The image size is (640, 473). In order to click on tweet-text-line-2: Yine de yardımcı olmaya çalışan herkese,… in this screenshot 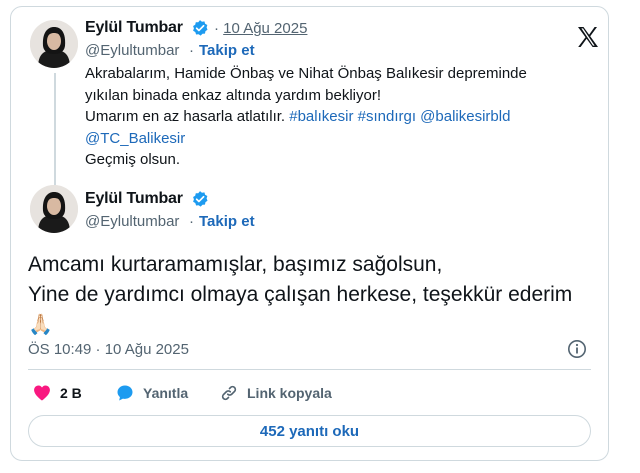, I will do `click(300, 294)`.